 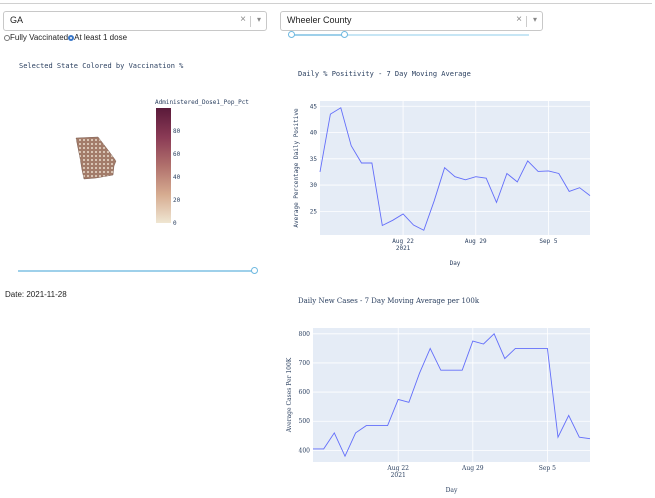 I want to click on county-dropdown: Wheeler County × ▾, so click(x=411, y=21).